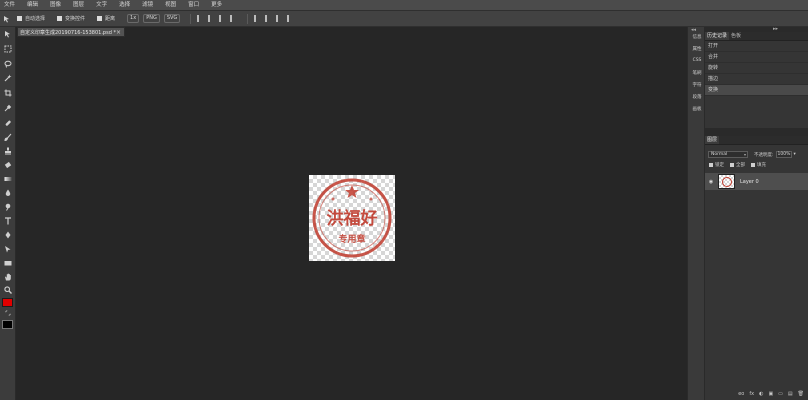 The height and width of the screenshot is (400, 808). I want to click on close-tab-icon: ×, so click(118, 32).